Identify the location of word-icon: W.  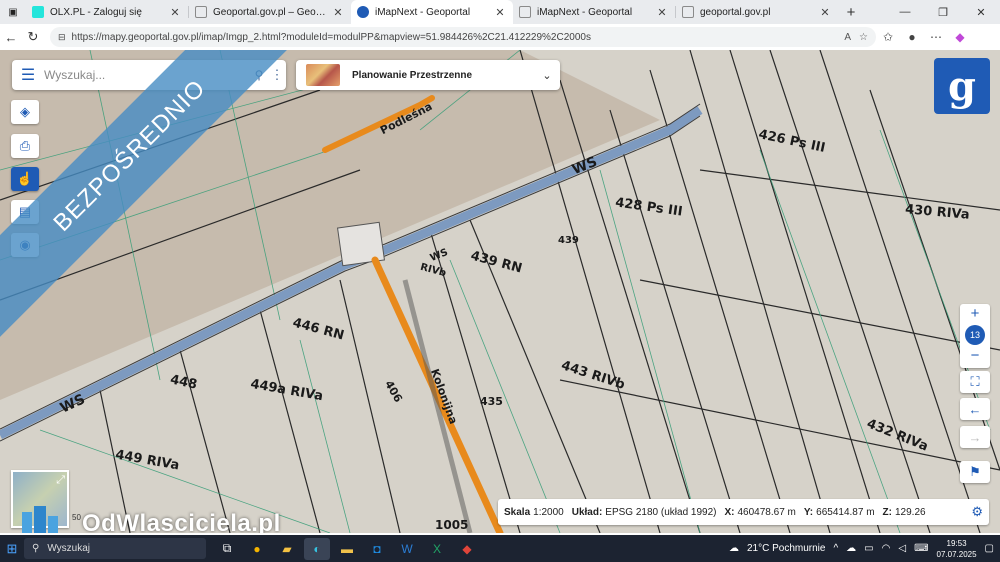
(407, 549).